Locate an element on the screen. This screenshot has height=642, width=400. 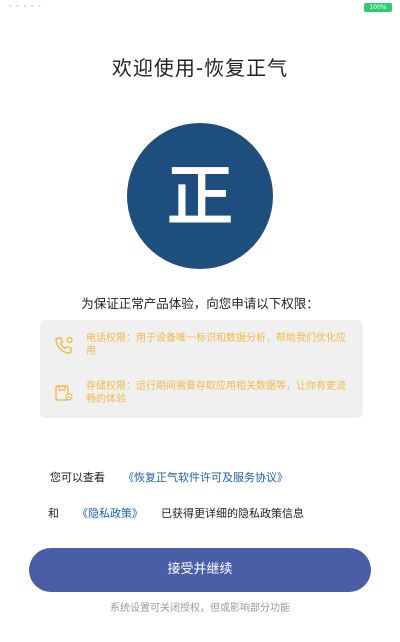
storage-icon is located at coordinates (64, 393).